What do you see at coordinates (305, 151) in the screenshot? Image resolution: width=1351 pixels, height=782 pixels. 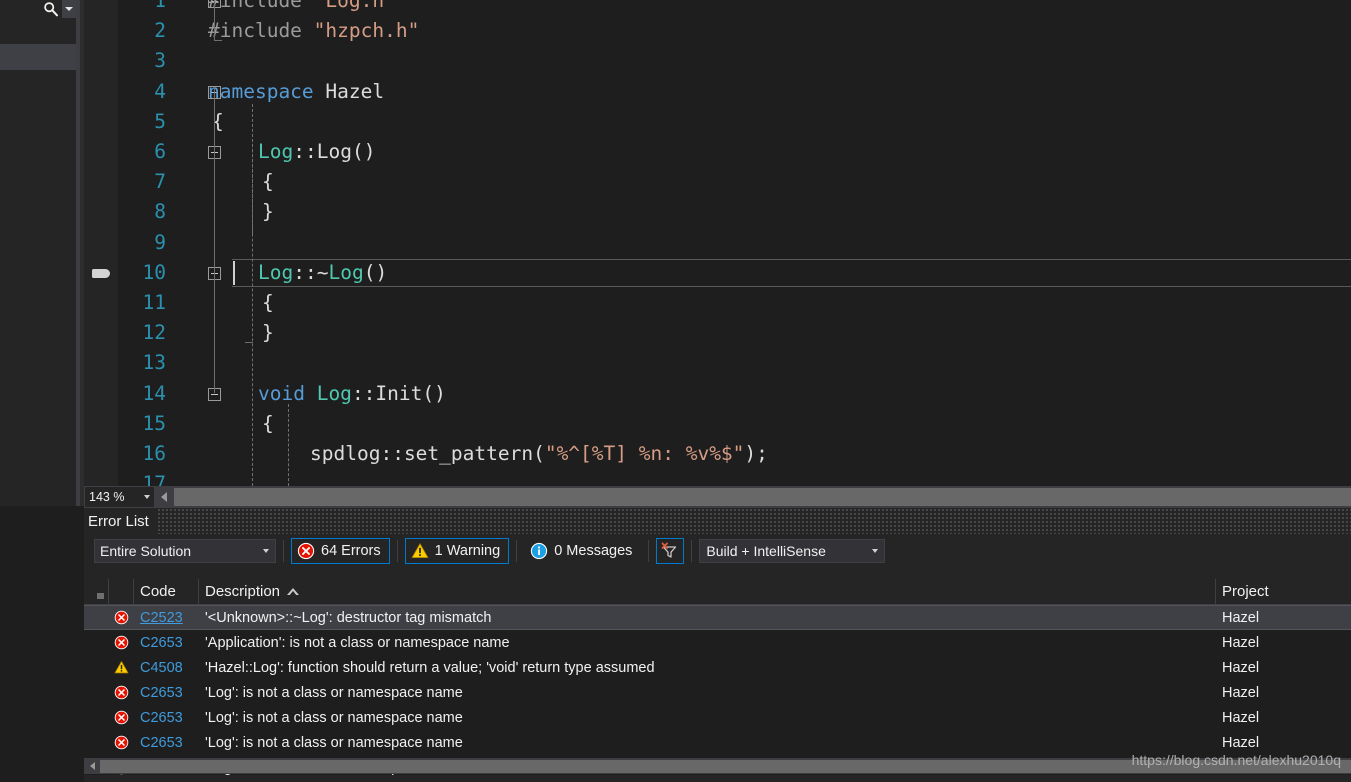 I see `code-token: ::` at bounding box center [305, 151].